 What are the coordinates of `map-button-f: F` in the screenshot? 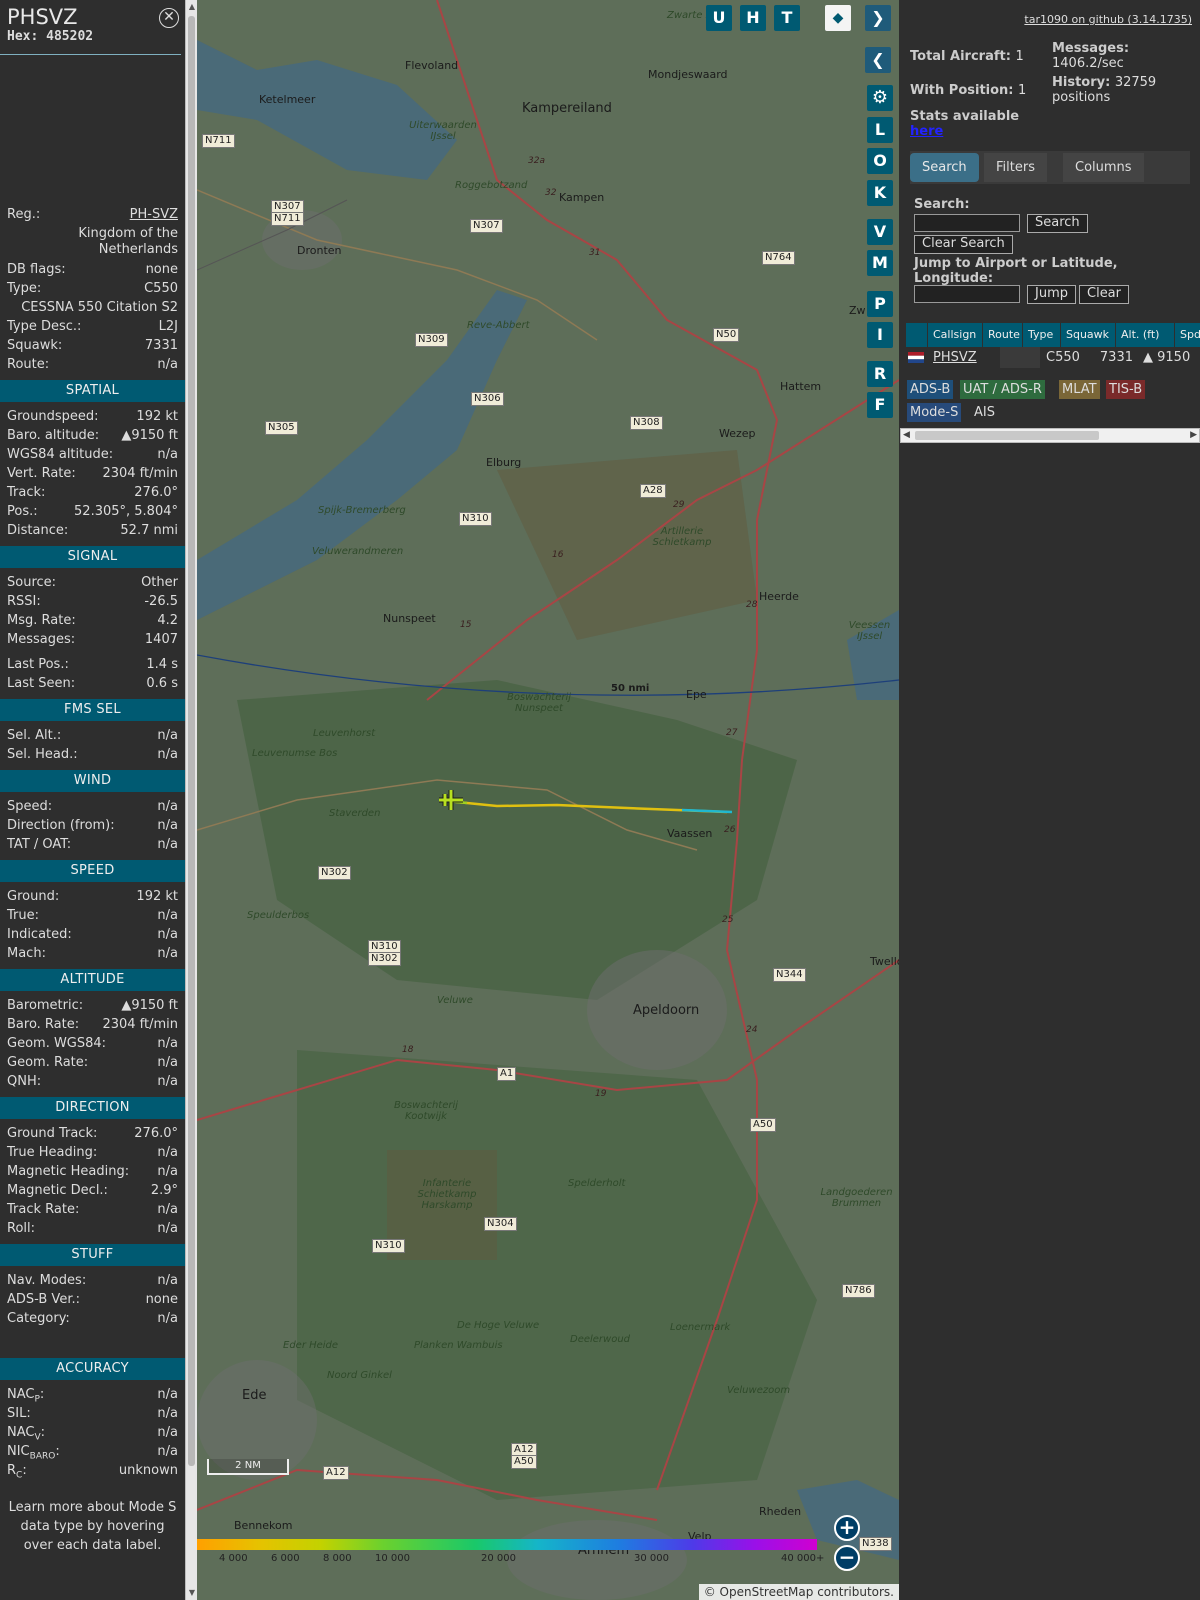 It's located at (880, 405).